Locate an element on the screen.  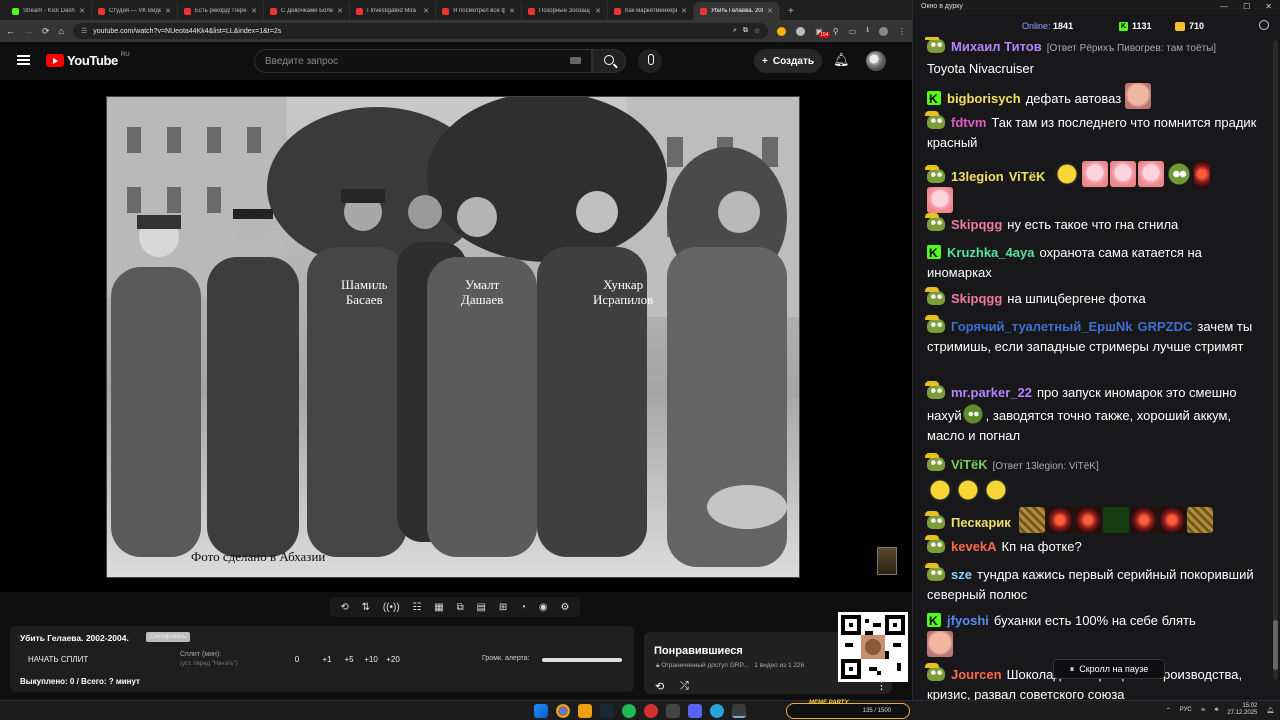
chat-settings-icon is located at coordinates (1264, 25).